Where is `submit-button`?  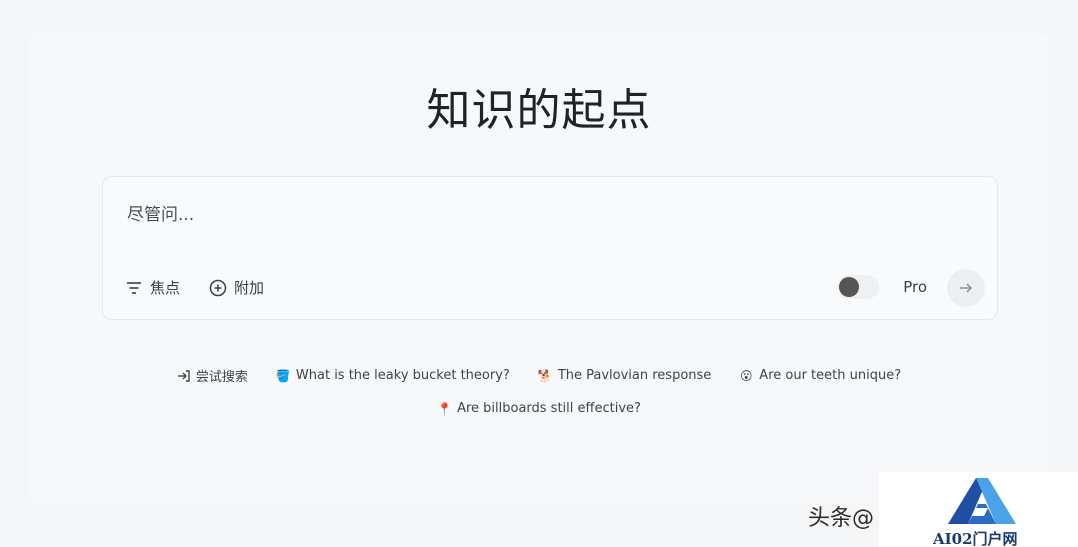 submit-button is located at coordinates (966, 288).